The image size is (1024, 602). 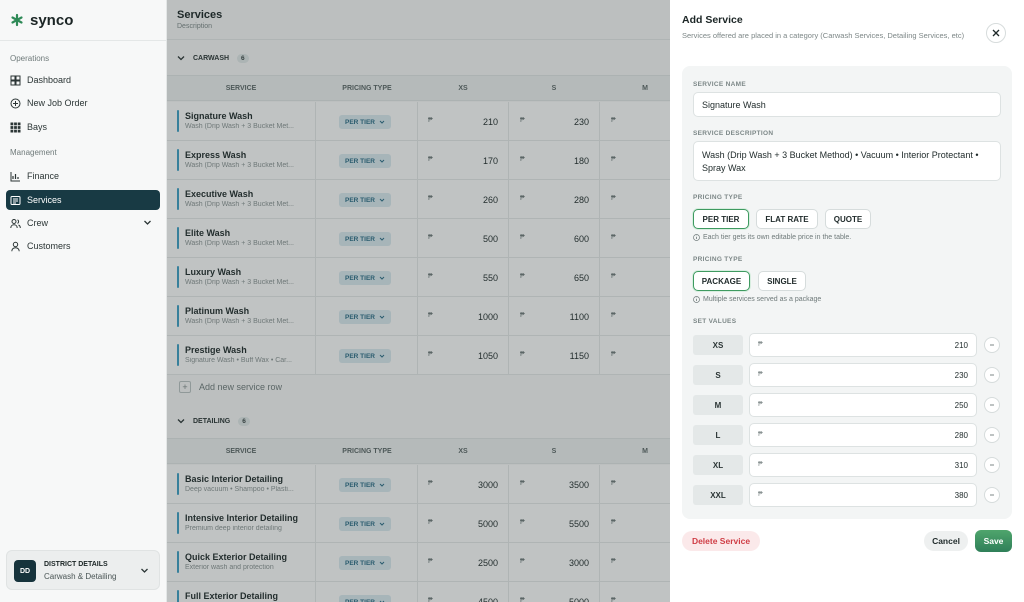 I want to click on tier-price-input: ₱ 230, so click(x=863, y=375).